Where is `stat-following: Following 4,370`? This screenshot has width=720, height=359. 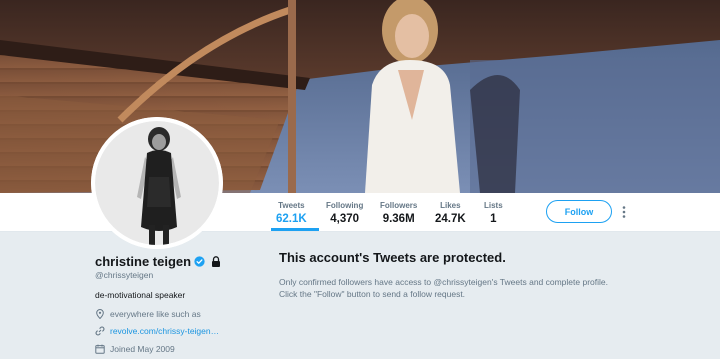
stat-following: Following 4,370 is located at coordinates (344, 213).